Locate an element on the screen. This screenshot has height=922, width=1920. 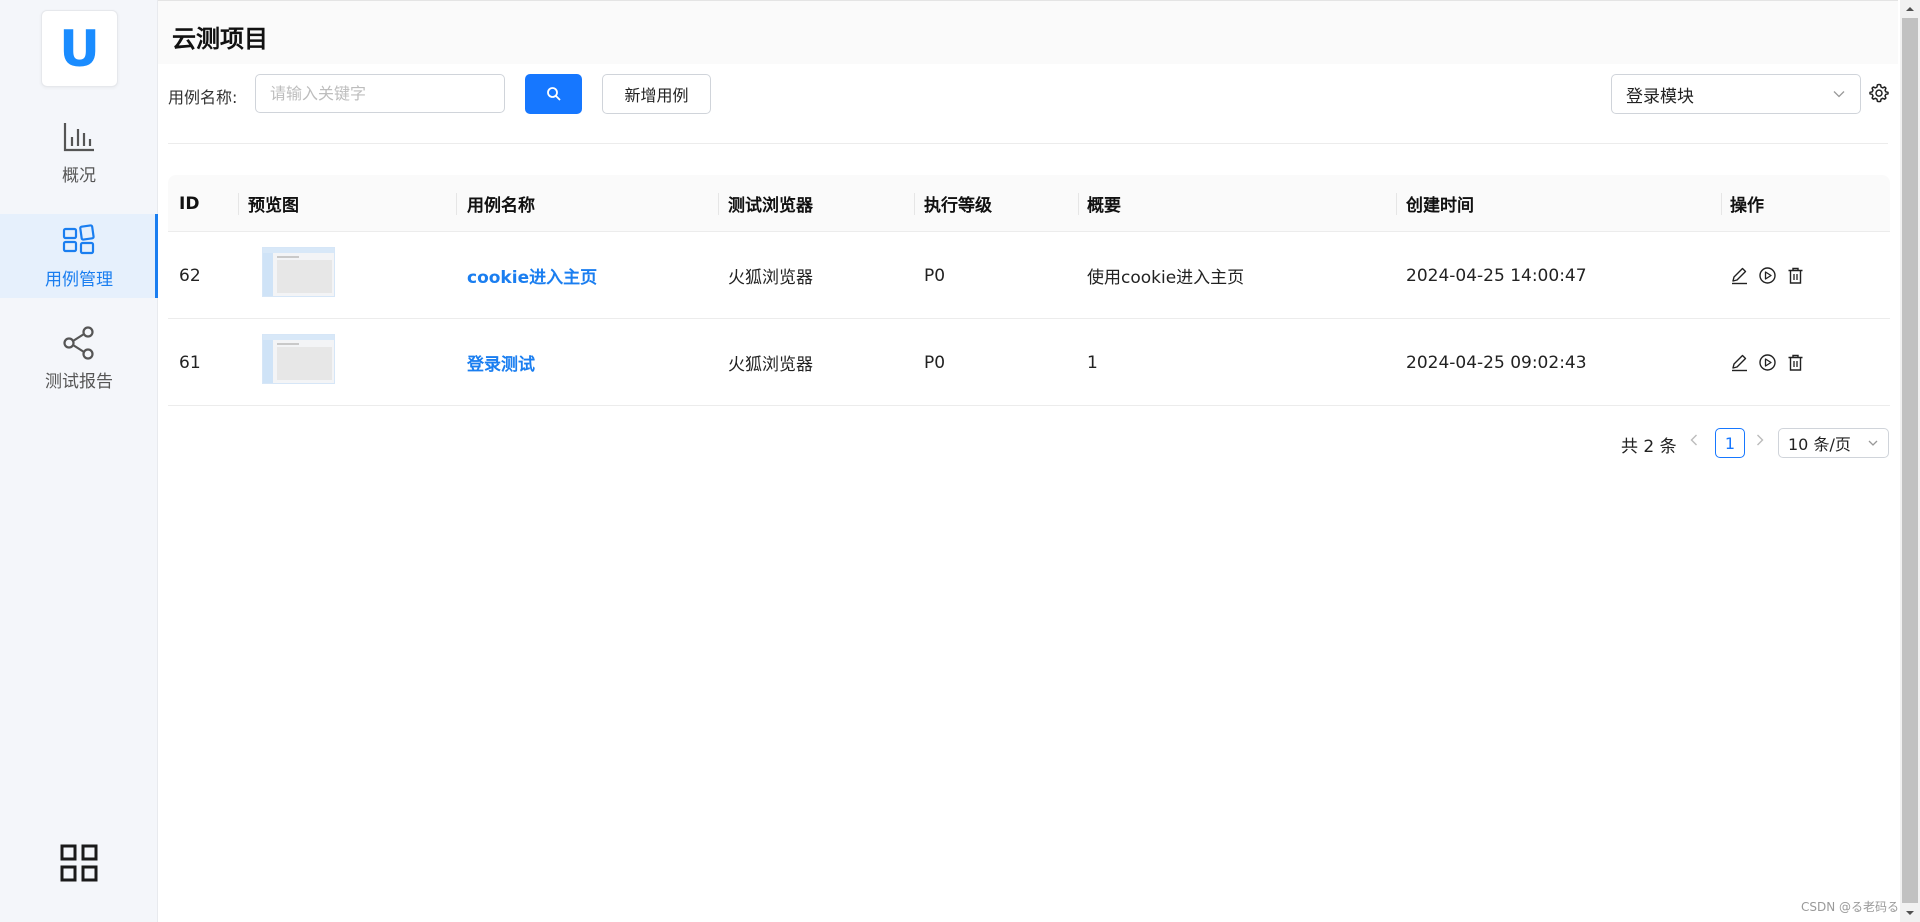
pagination-next is located at coordinates (1760, 442).